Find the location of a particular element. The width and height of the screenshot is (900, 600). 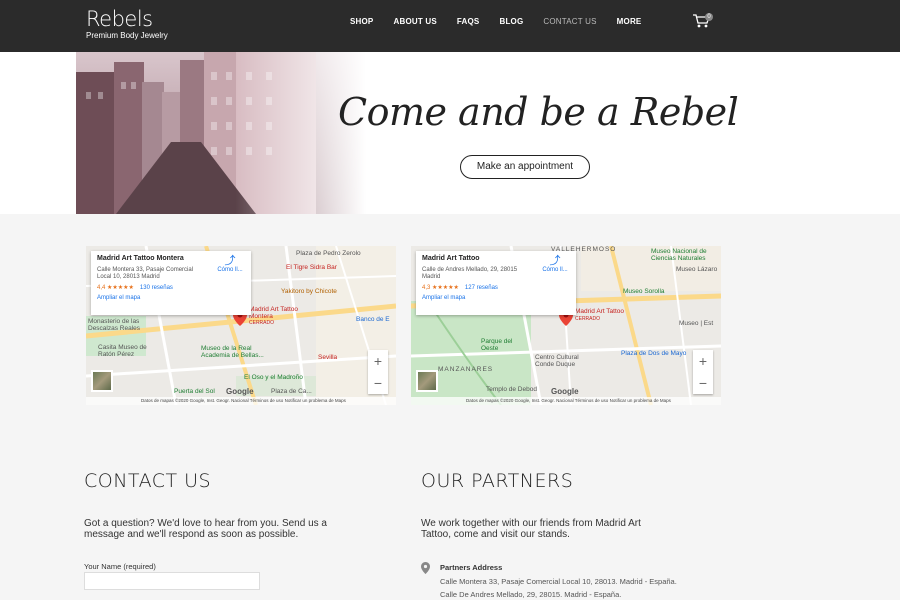

reviews-link: 130 reseñas is located at coordinates (156, 288).